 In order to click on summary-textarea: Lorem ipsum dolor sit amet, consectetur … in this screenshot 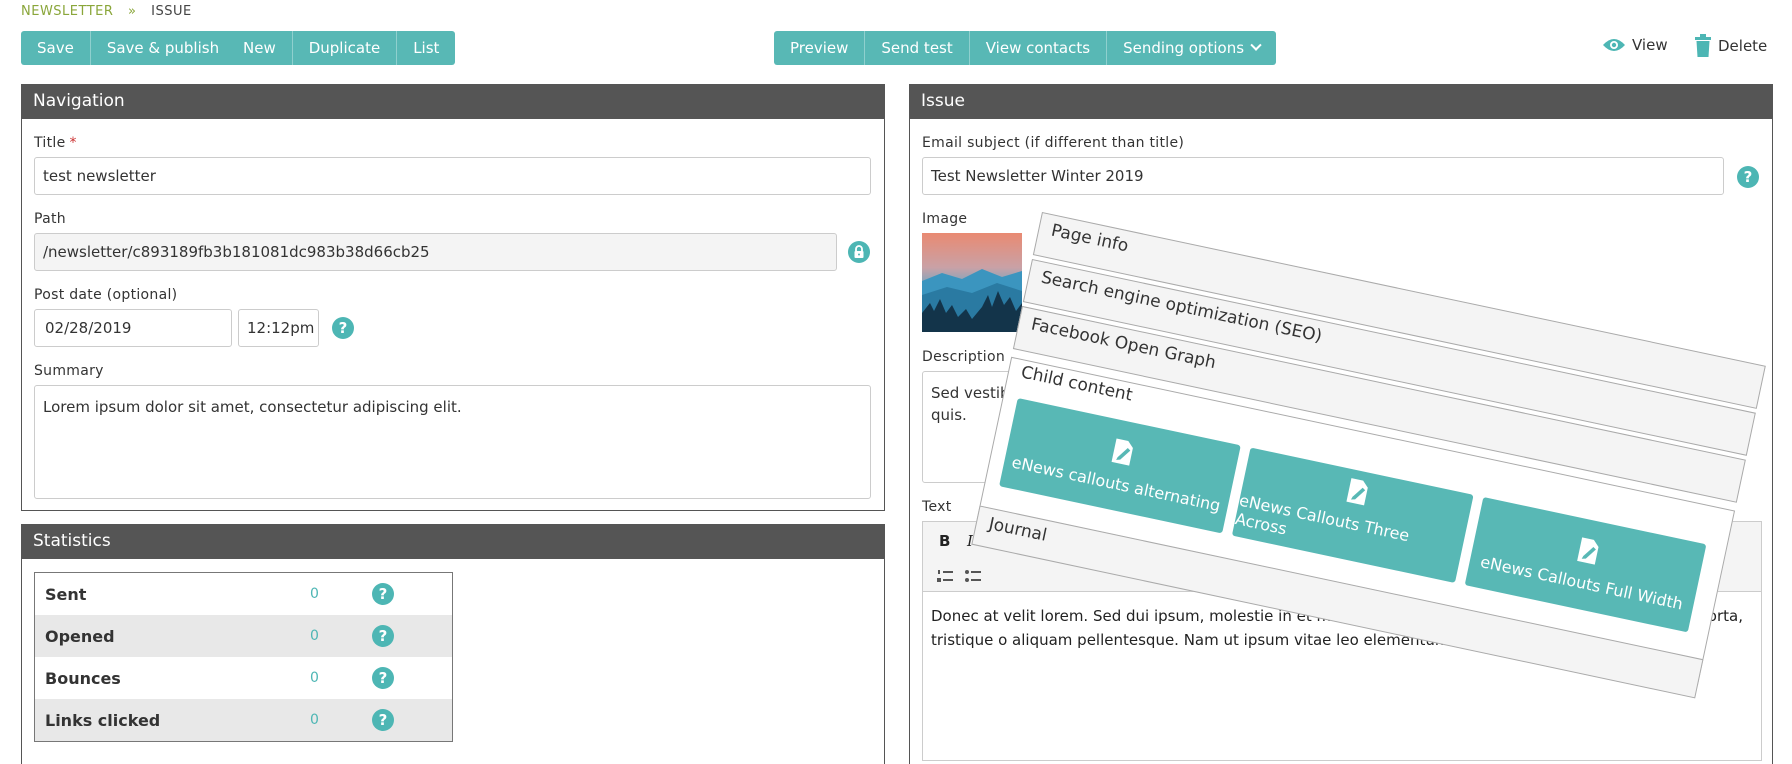, I will do `click(452, 442)`.